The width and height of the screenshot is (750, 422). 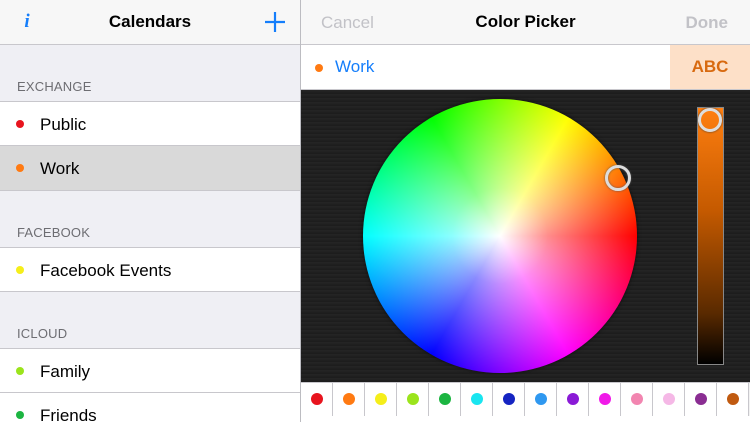 What do you see at coordinates (42, 333) in the screenshot?
I see `section-header-icloud: ICLOUD` at bounding box center [42, 333].